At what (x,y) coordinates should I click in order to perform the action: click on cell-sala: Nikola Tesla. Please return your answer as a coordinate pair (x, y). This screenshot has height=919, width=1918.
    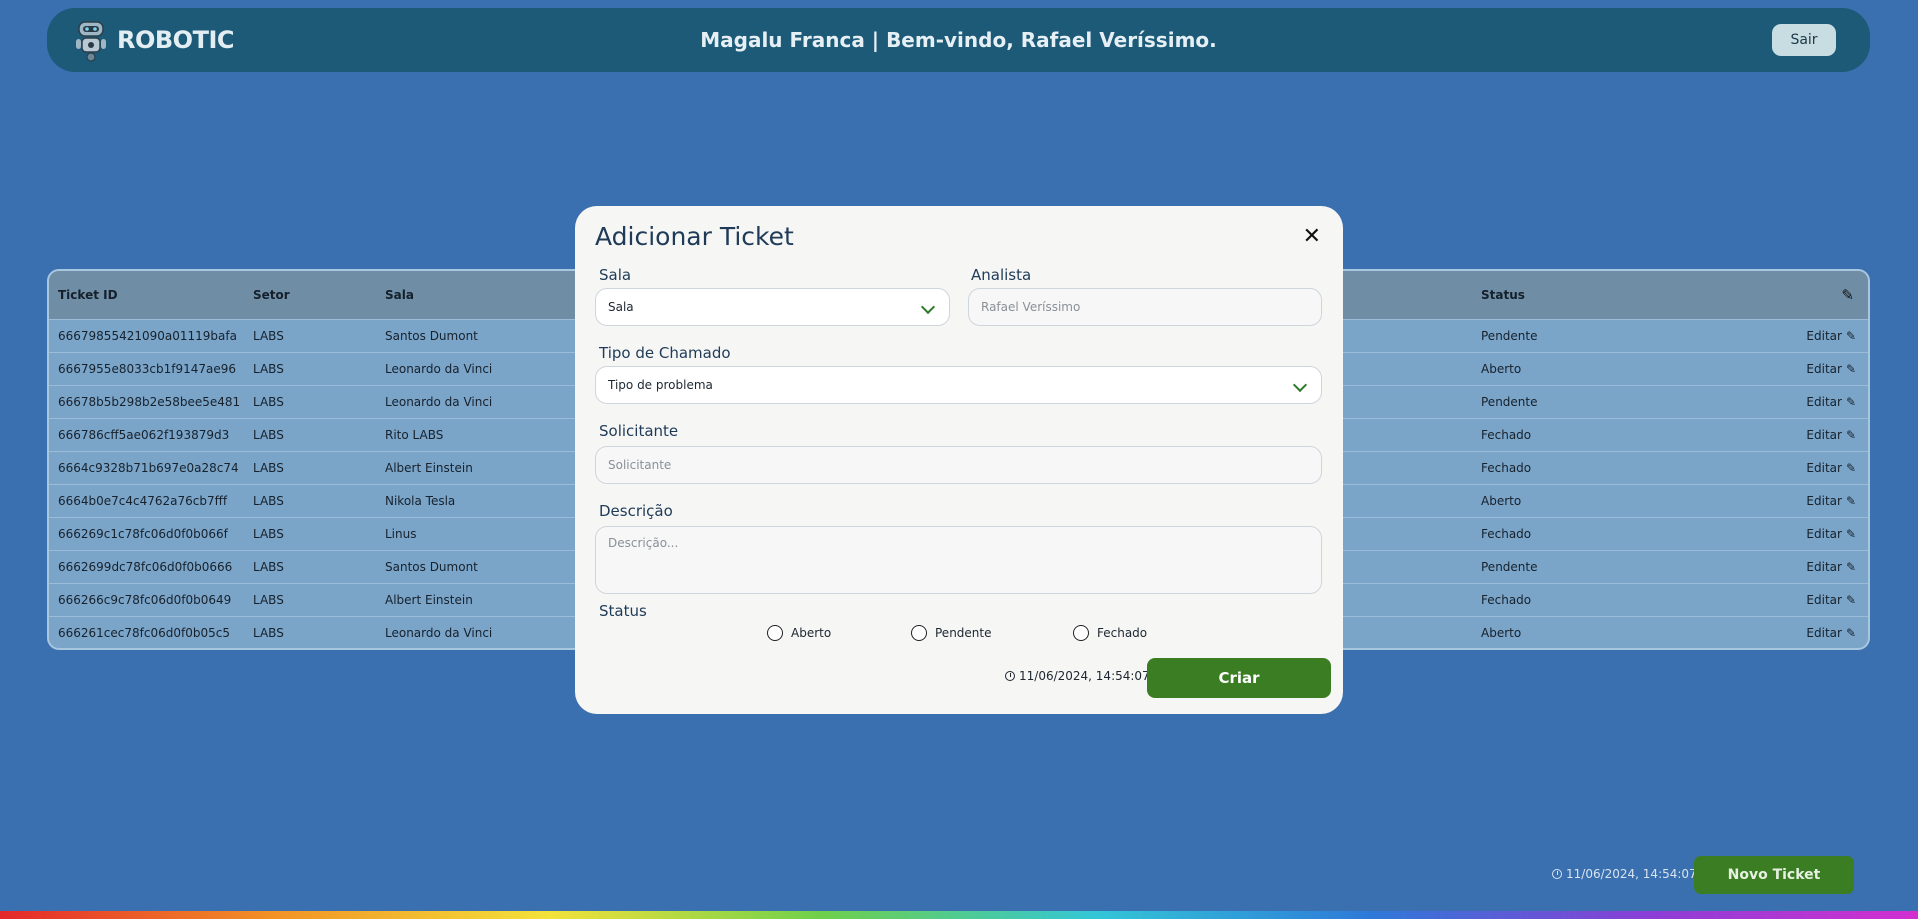
    Looking at the image, I should click on (420, 501).